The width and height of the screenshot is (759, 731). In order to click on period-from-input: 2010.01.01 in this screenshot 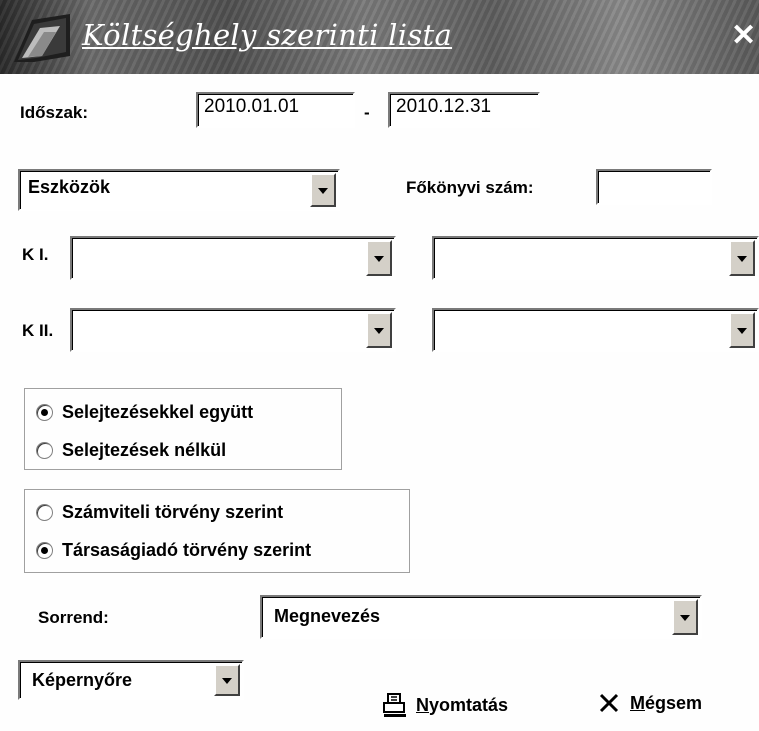, I will do `click(275, 110)`.